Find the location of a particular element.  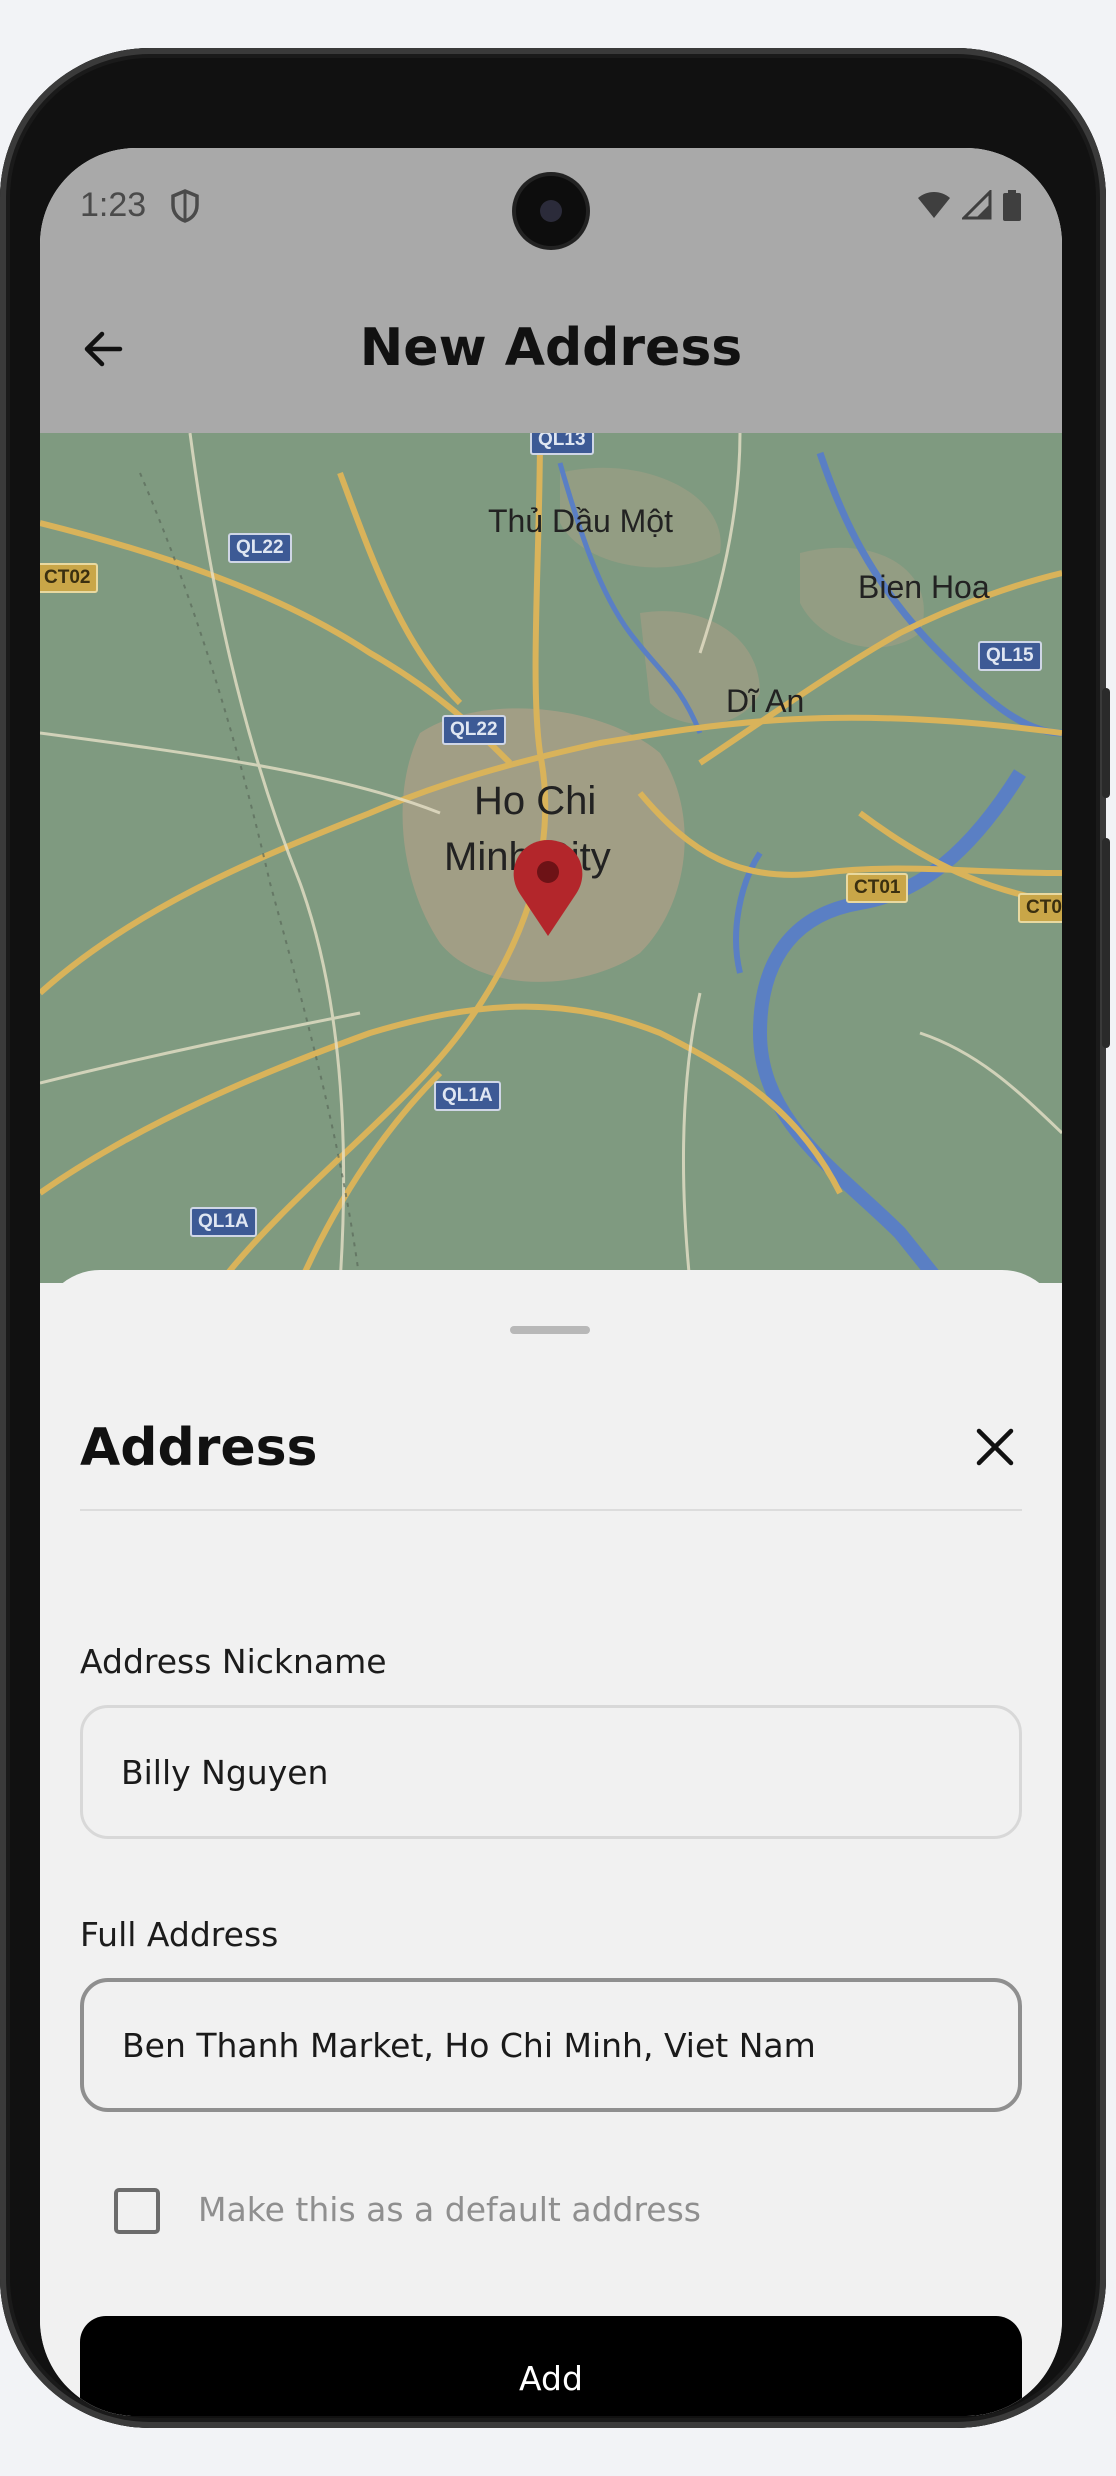

map-label: Dĩ An is located at coordinates (765, 701).